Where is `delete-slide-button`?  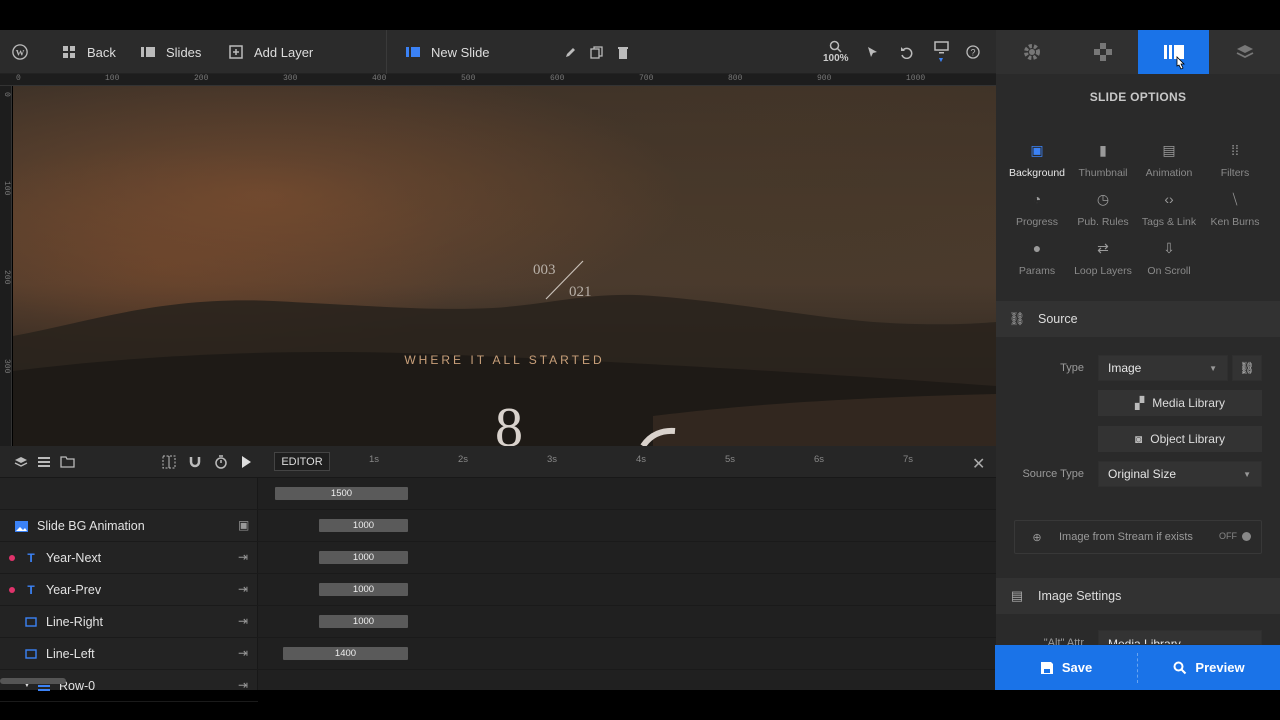 delete-slide-button is located at coordinates (623, 52).